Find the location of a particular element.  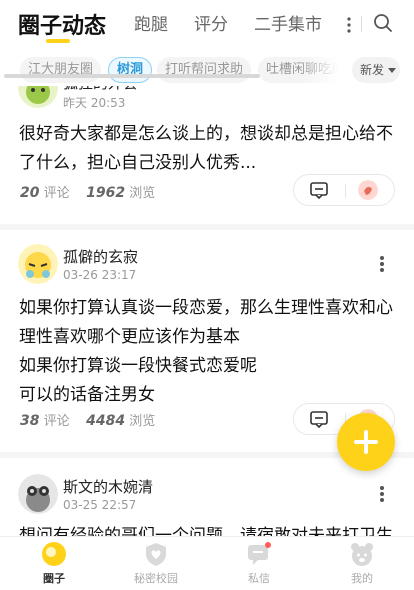

nav-label: 圈子 is located at coordinates (54, 578).